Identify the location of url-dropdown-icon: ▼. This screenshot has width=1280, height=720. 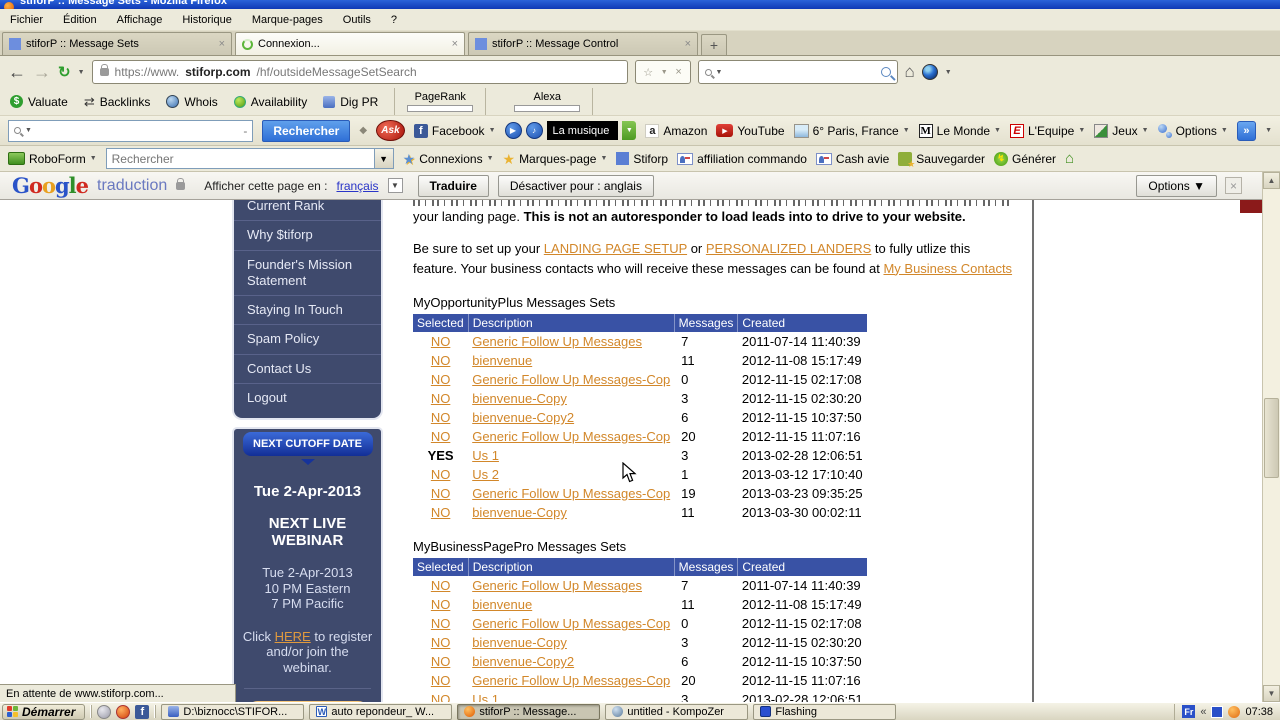
(664, 72).